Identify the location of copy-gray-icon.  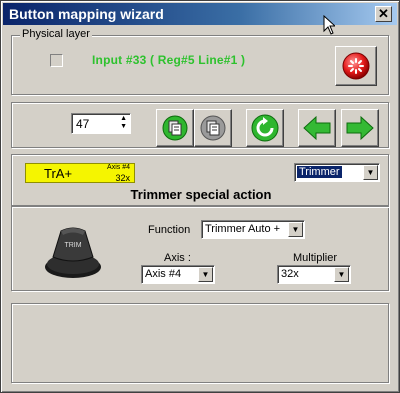
(213, 128).